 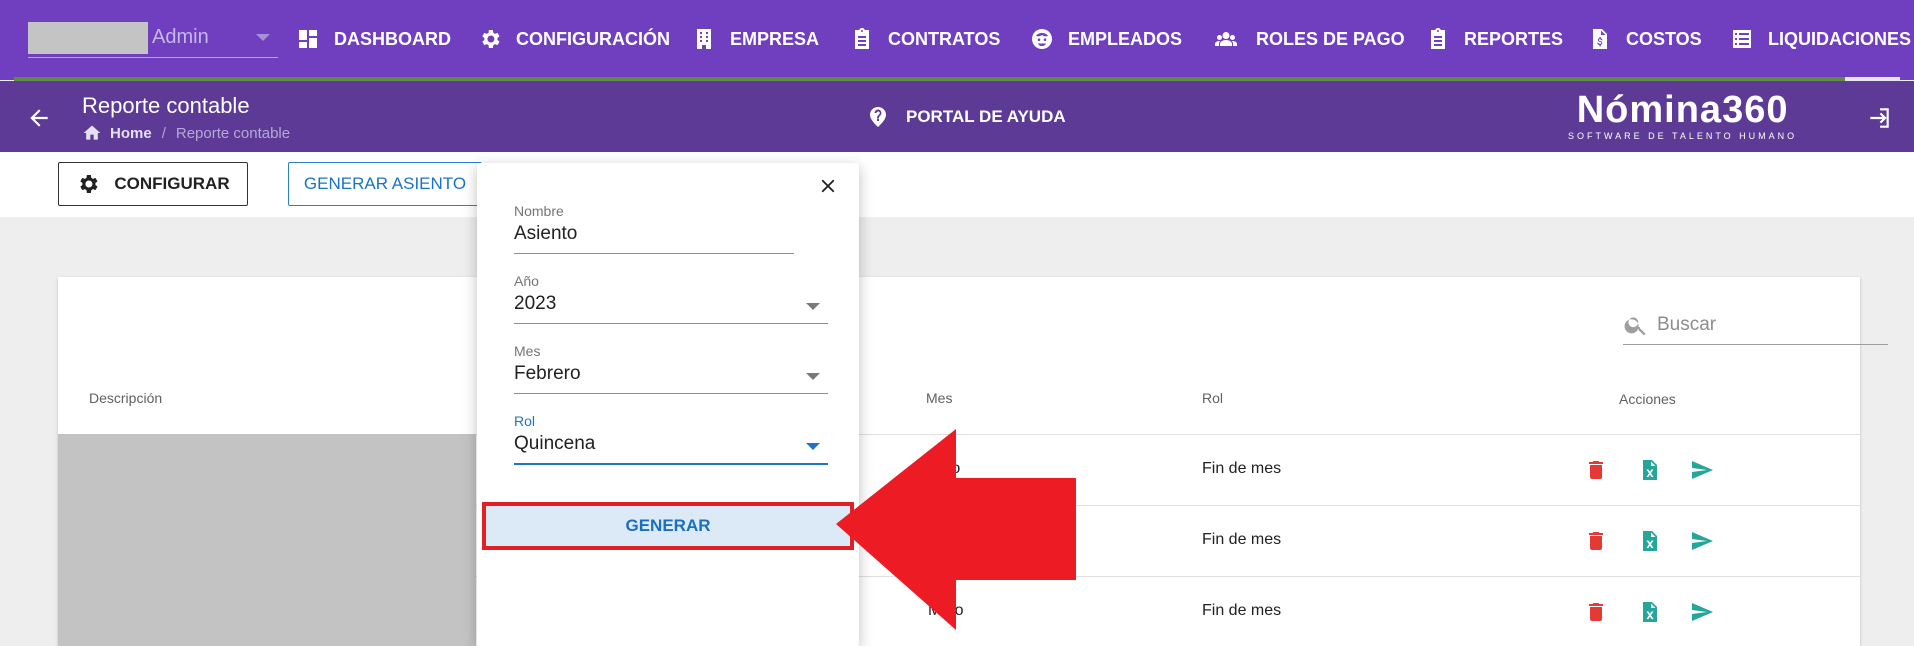 I want to click on rol-label: Rol, so click(x=525, y=421).